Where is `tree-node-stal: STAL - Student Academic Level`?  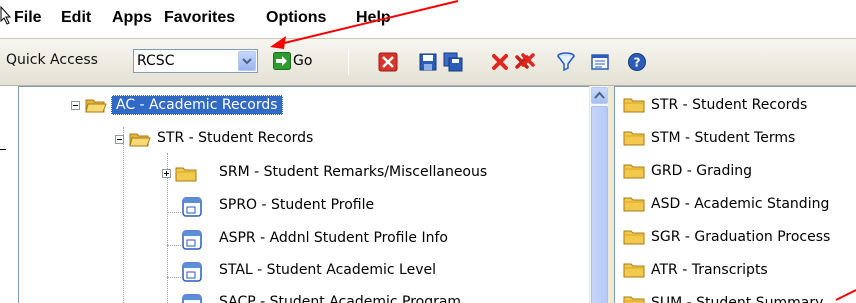 tree-node-stal: STAL - Student Academic Level is located at coordinates (299, 272).